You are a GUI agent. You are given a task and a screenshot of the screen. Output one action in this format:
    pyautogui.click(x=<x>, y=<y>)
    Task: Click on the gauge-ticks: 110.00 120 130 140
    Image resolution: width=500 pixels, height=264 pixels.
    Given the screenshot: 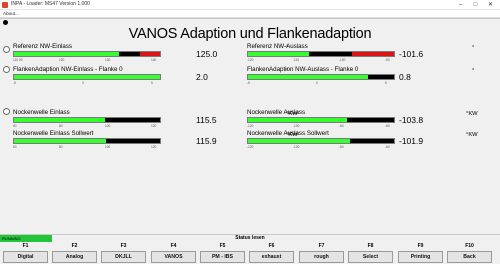 What is the action you would take?
    pyautogui.click(x=87, y=60)
    